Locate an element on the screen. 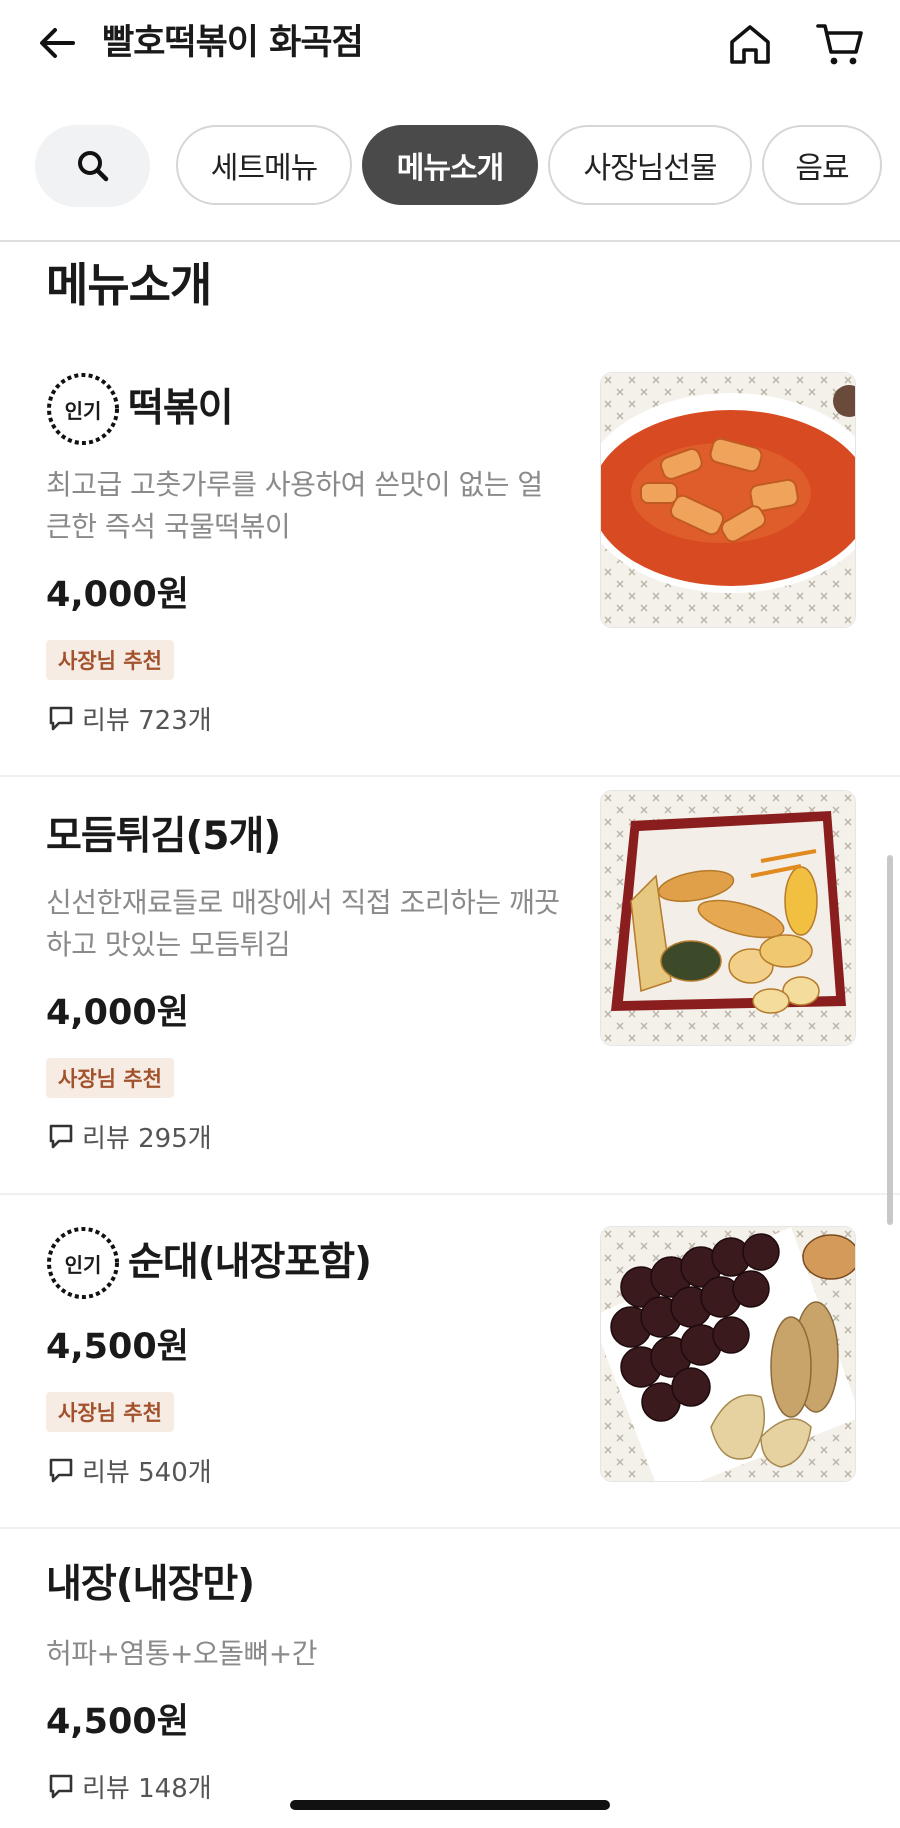 The image size is (900, 1828). tab-menu-intro: 메뉴소개 is located at coordinates (450, 165).